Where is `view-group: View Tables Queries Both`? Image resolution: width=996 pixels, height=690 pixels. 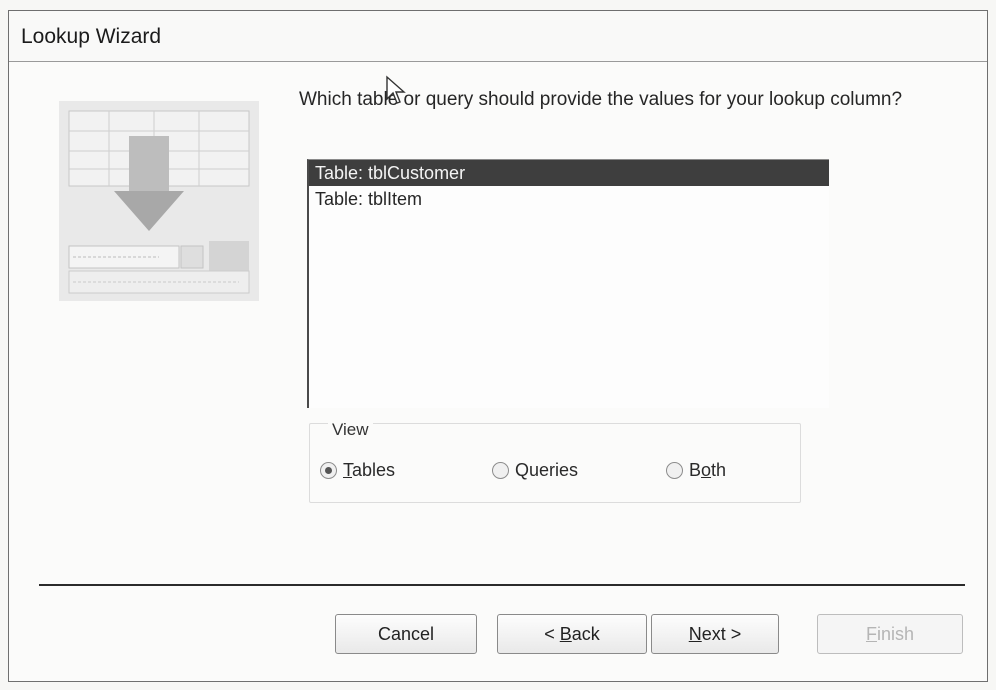 view-group: View Tables Queries Both is located at coordinates (555, 461).